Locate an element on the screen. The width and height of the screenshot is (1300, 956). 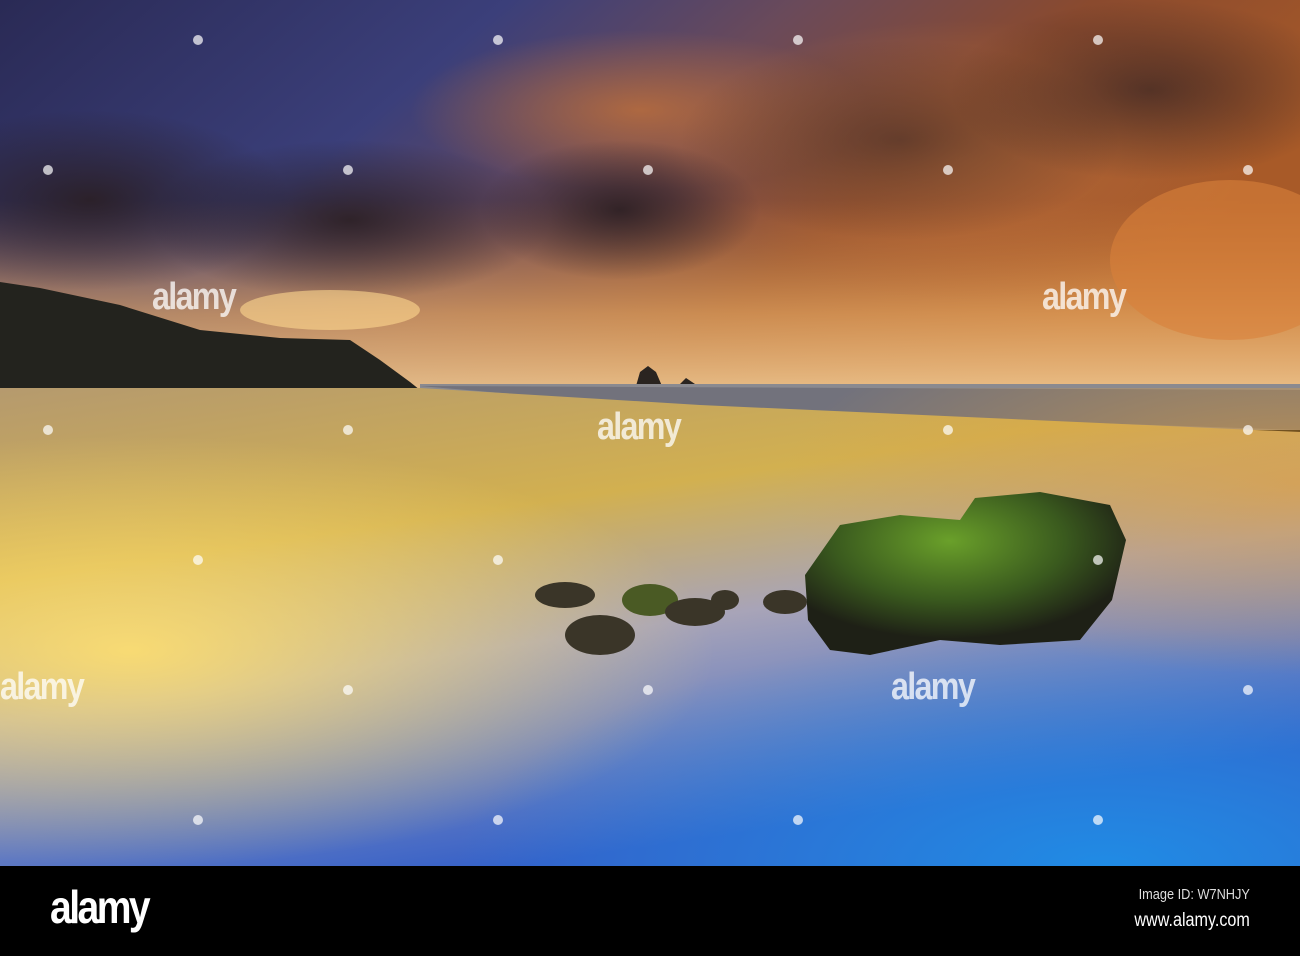
alamy-logo: alamy is located at coordinates (100, 907).